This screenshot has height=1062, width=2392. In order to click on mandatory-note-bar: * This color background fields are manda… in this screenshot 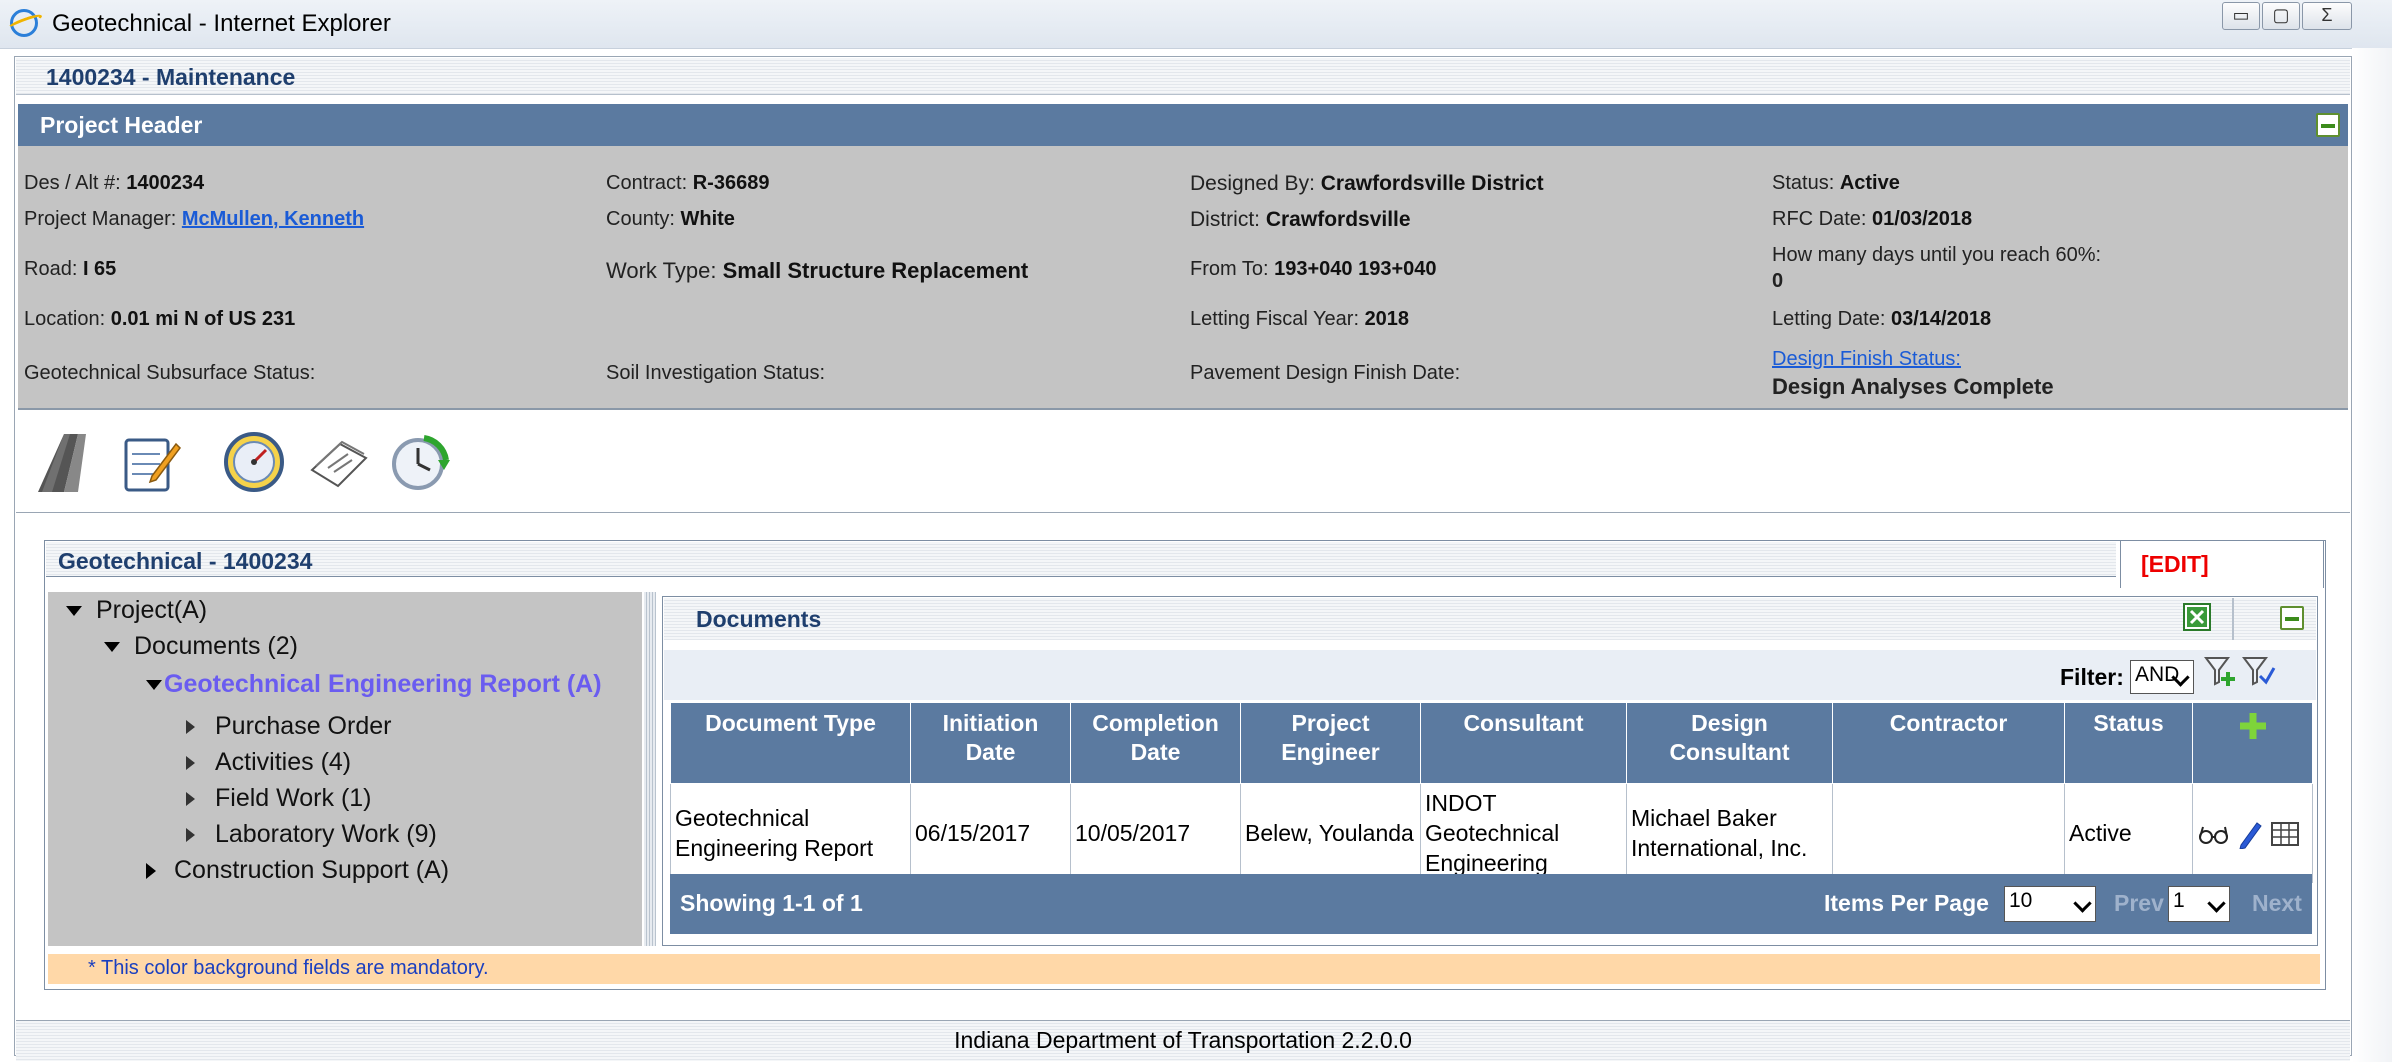, I will do `click(1184, 969)`.